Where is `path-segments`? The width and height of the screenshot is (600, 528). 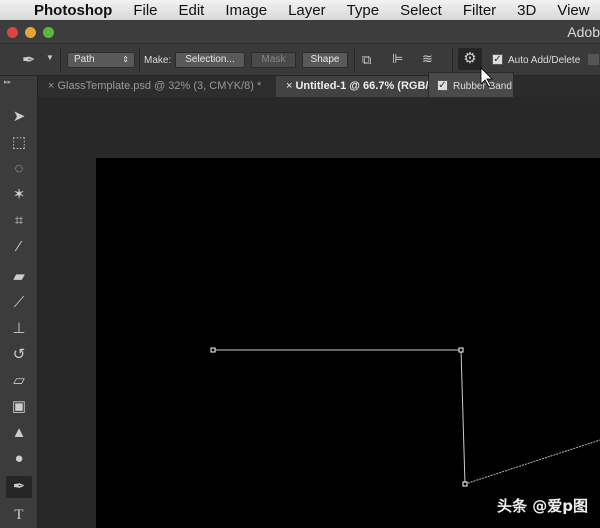
path-segments is located at coordinates (339, 417).